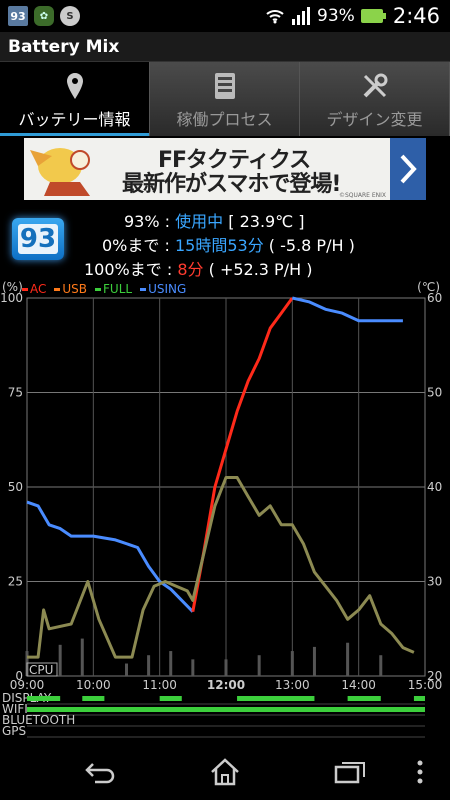  Describe the element at coordinates (226, 685) in the screenshot. I see `x-tick-label: 12:00` at that location.